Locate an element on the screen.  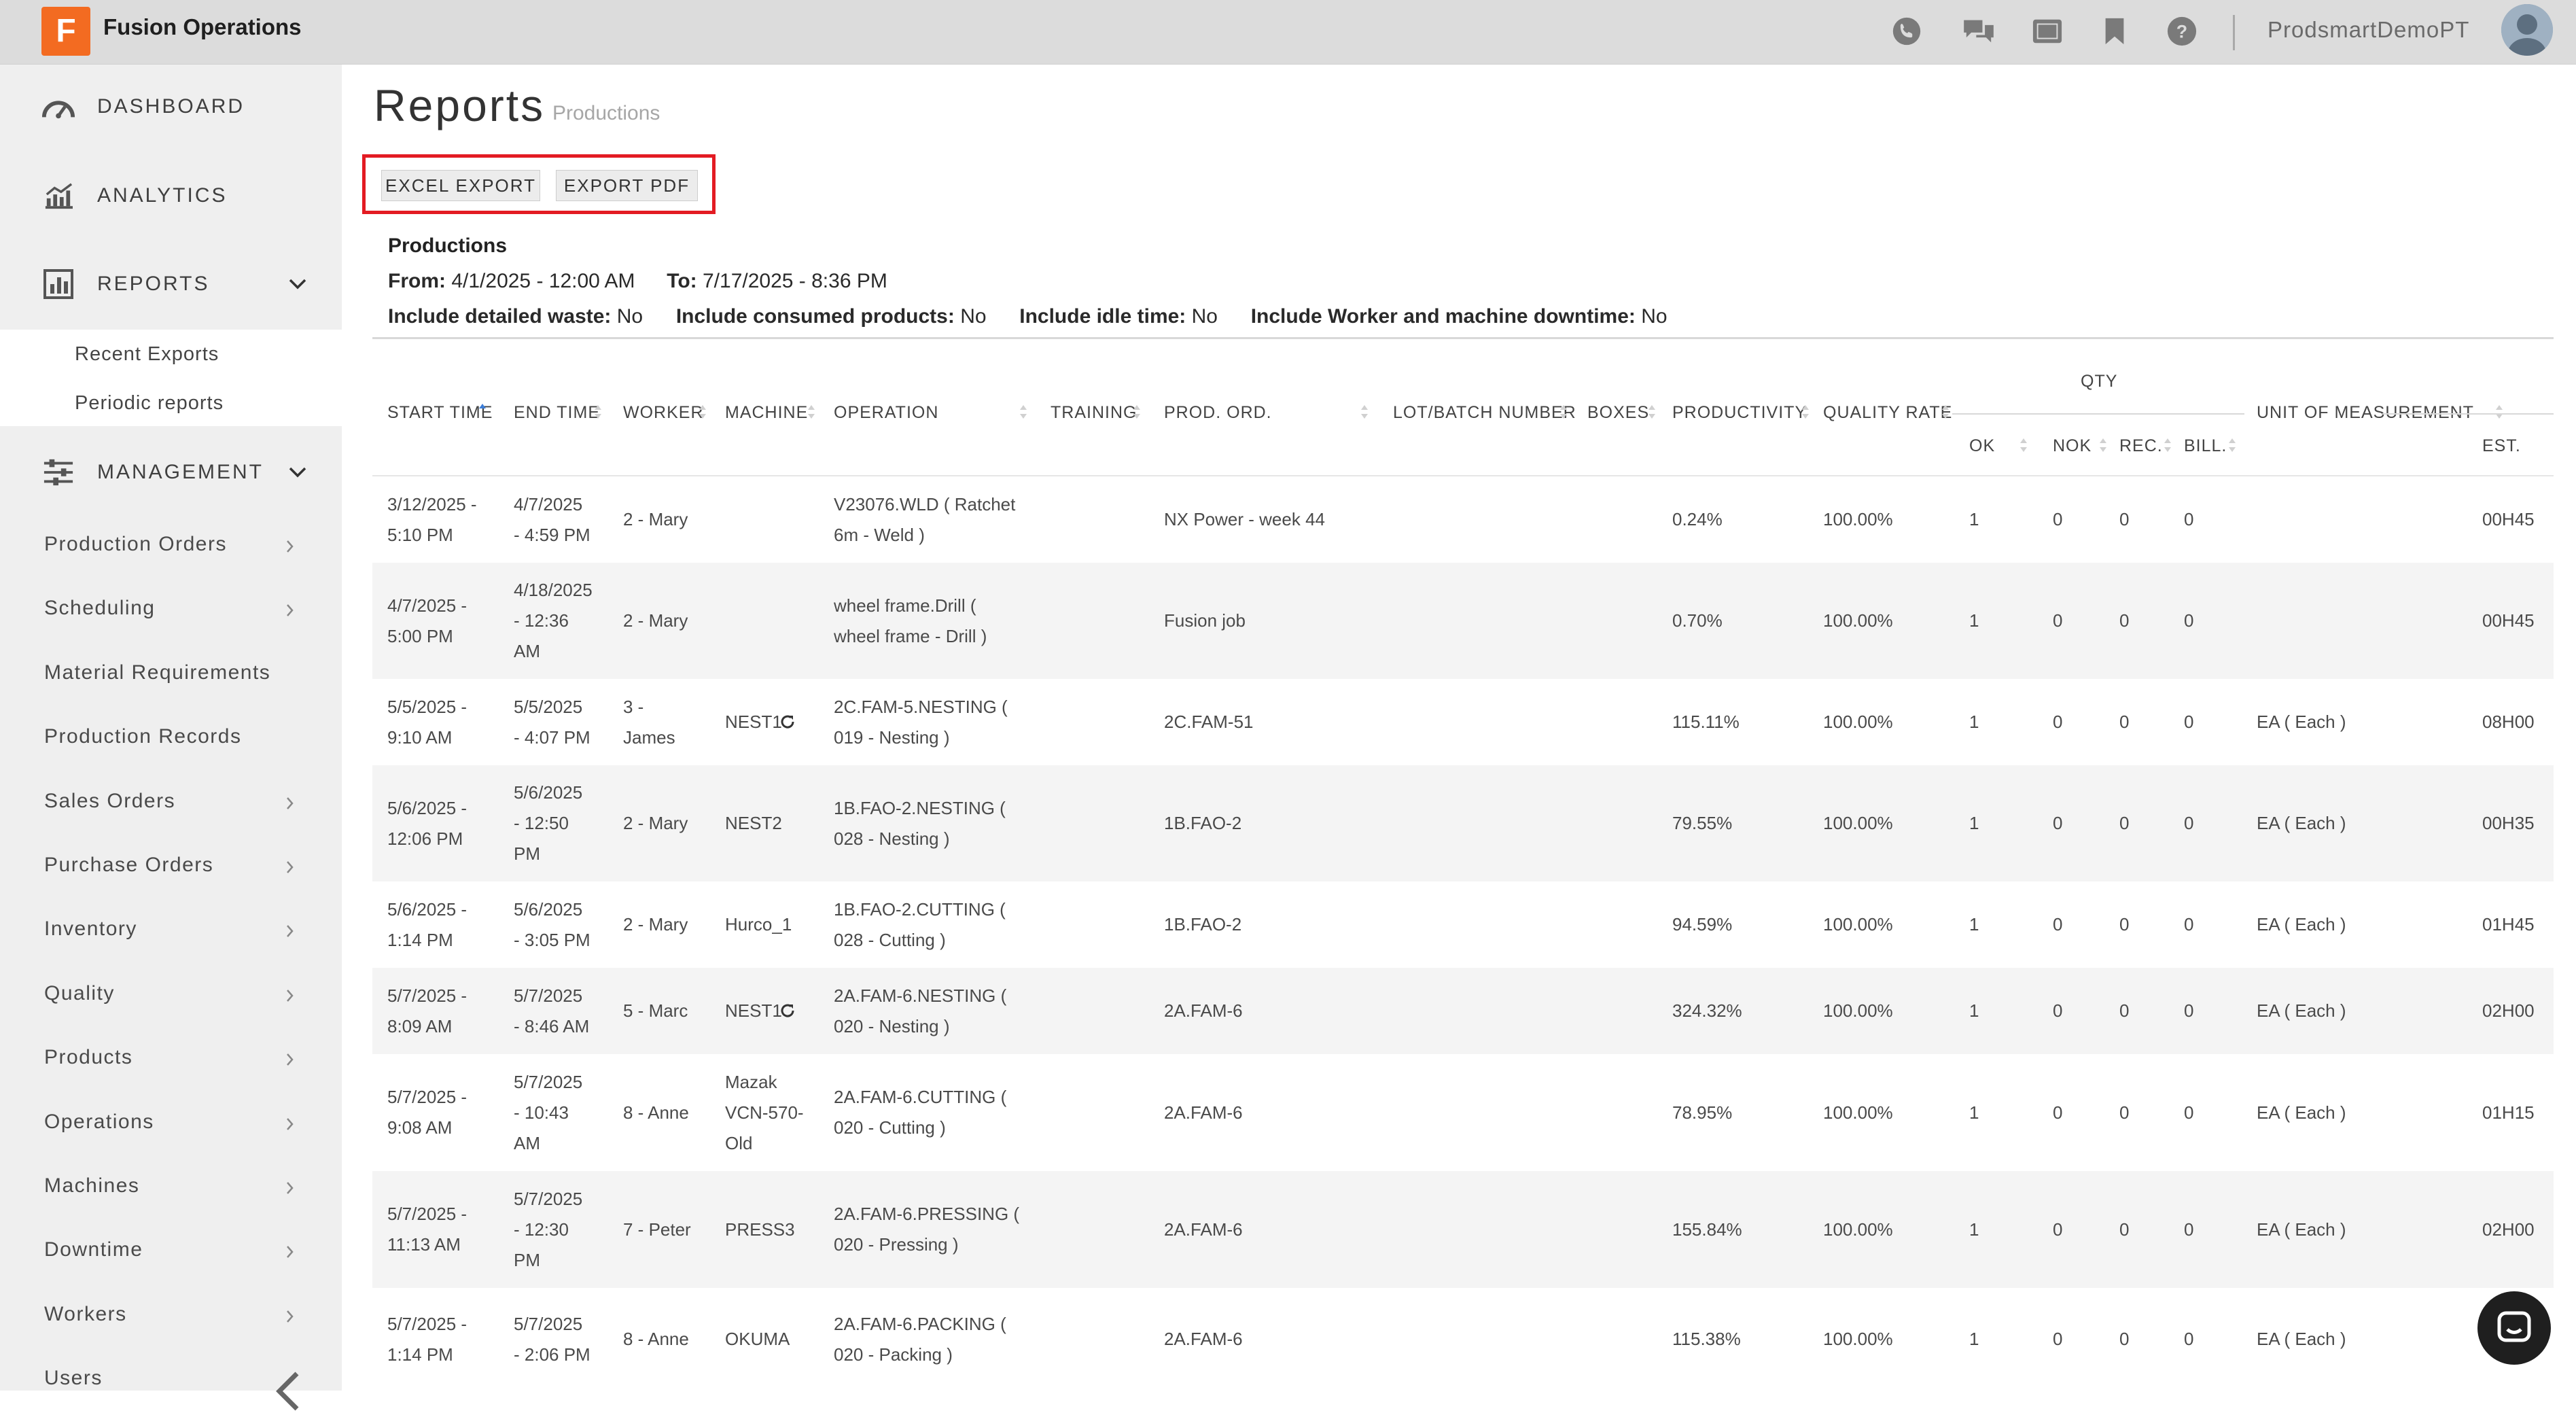
sidebar-item-downtime: Downtime is located at coordinates (171, 1252).